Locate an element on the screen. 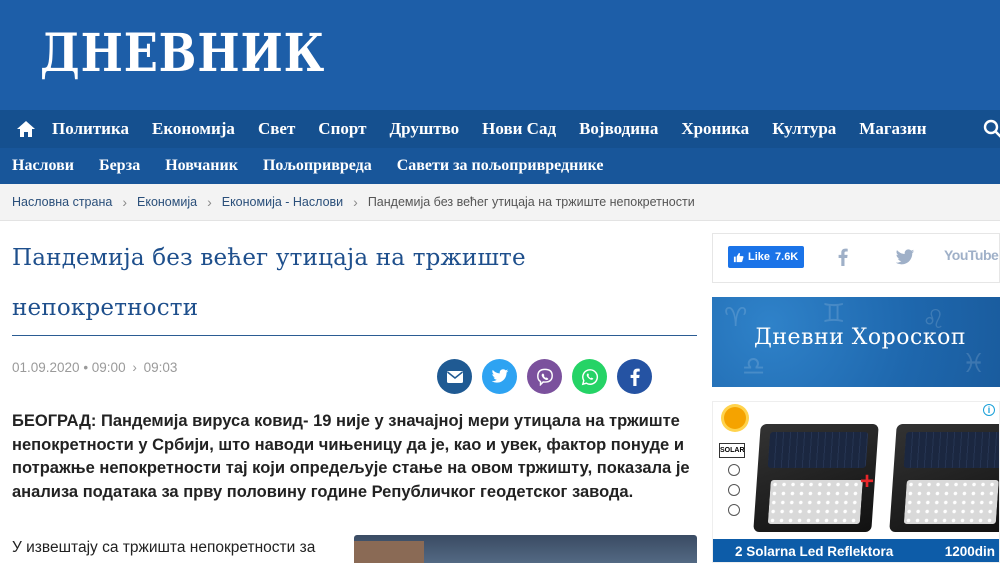  twitter-share-button is located at coordinates (499, 376).